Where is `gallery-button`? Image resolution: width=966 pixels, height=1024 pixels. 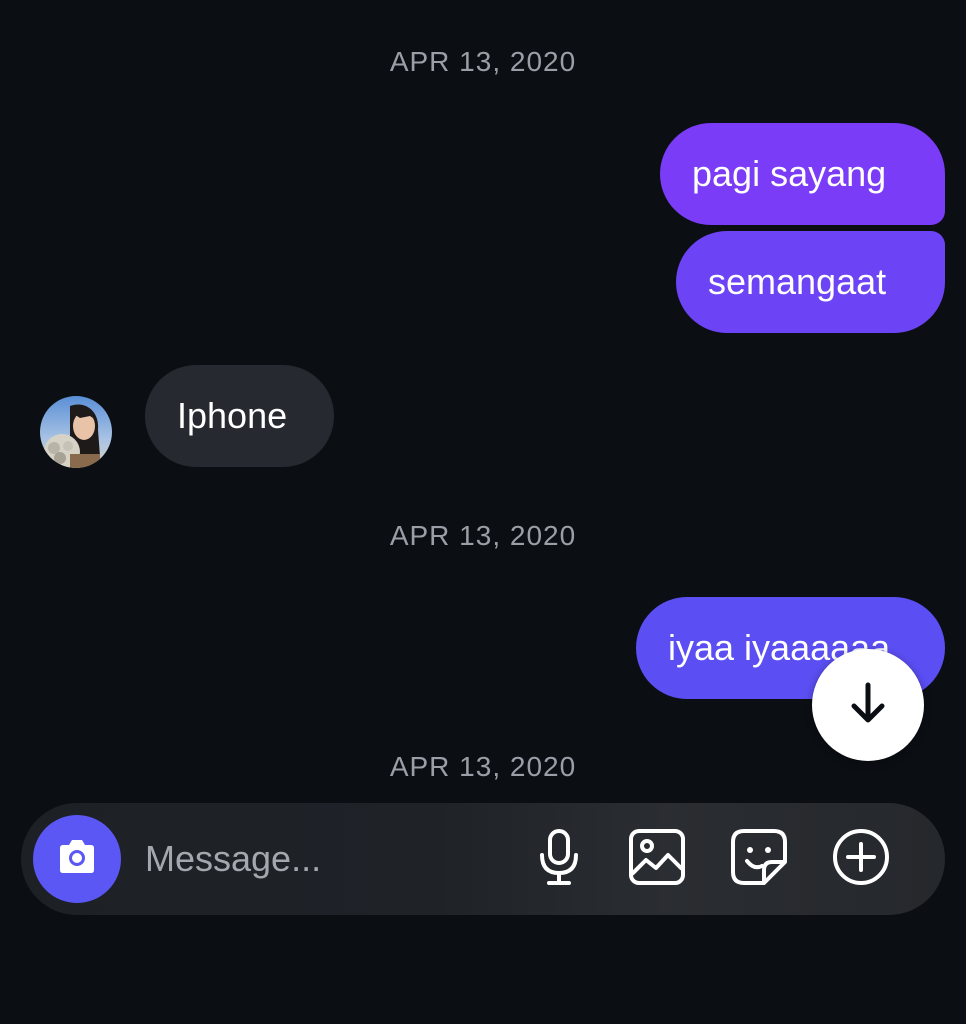
gallery-button is located at coordinates (657, 859).